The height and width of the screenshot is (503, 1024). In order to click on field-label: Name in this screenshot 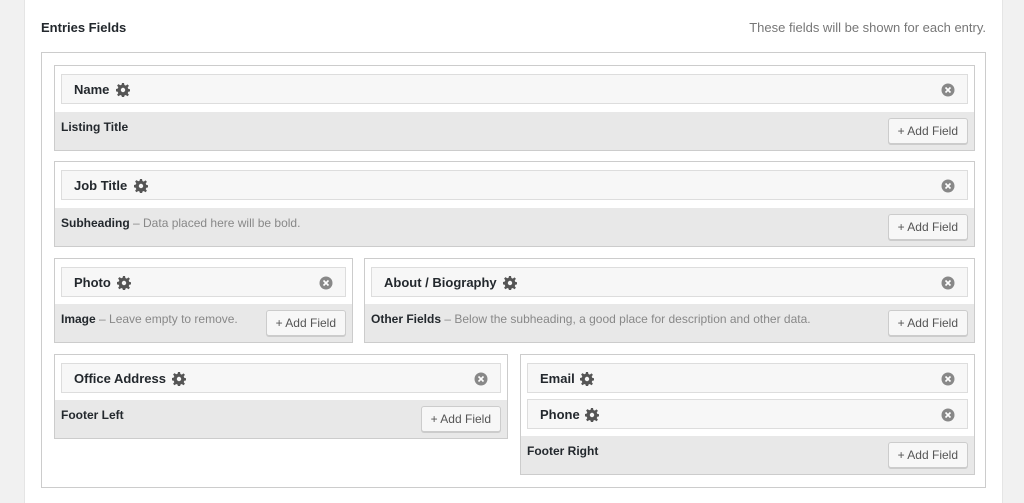, I will do `click(92, 89)`.